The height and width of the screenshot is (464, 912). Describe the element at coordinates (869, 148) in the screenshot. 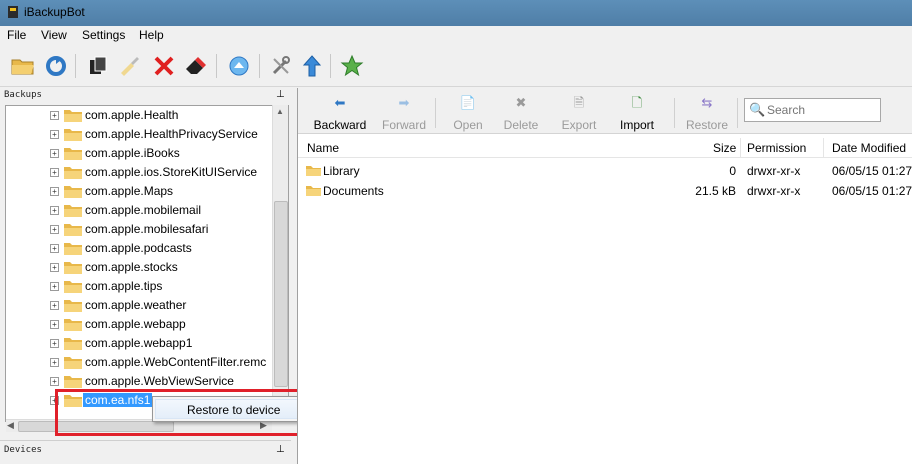

I see `column-date-modified: Date Modified` at that location.